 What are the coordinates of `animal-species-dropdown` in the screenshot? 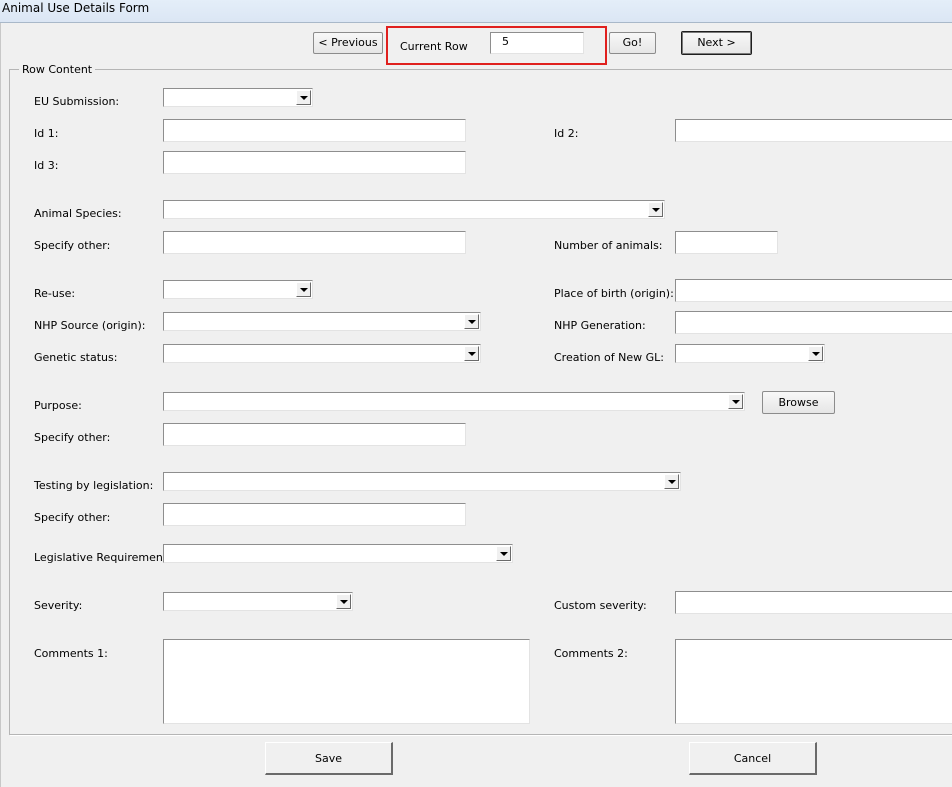 It's located at (414, 209).